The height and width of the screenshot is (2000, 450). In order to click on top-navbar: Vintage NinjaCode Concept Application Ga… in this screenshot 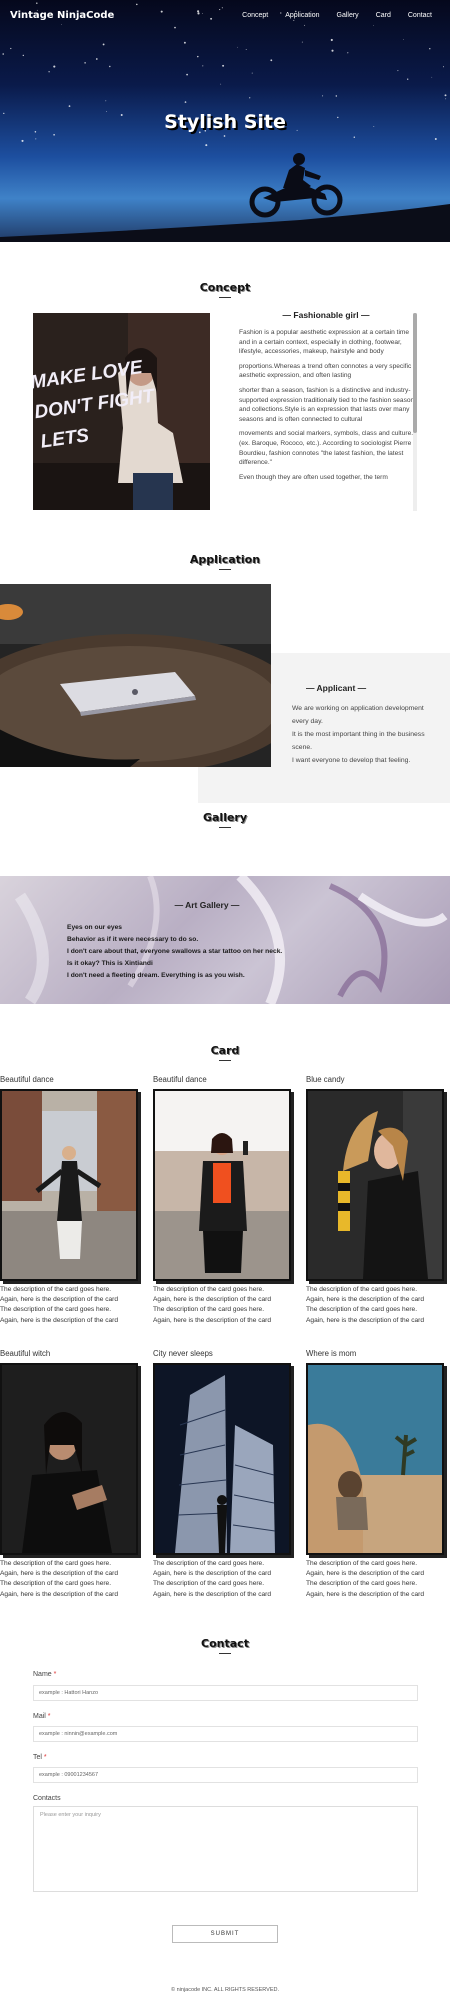, I will do `click(225, 16)`.